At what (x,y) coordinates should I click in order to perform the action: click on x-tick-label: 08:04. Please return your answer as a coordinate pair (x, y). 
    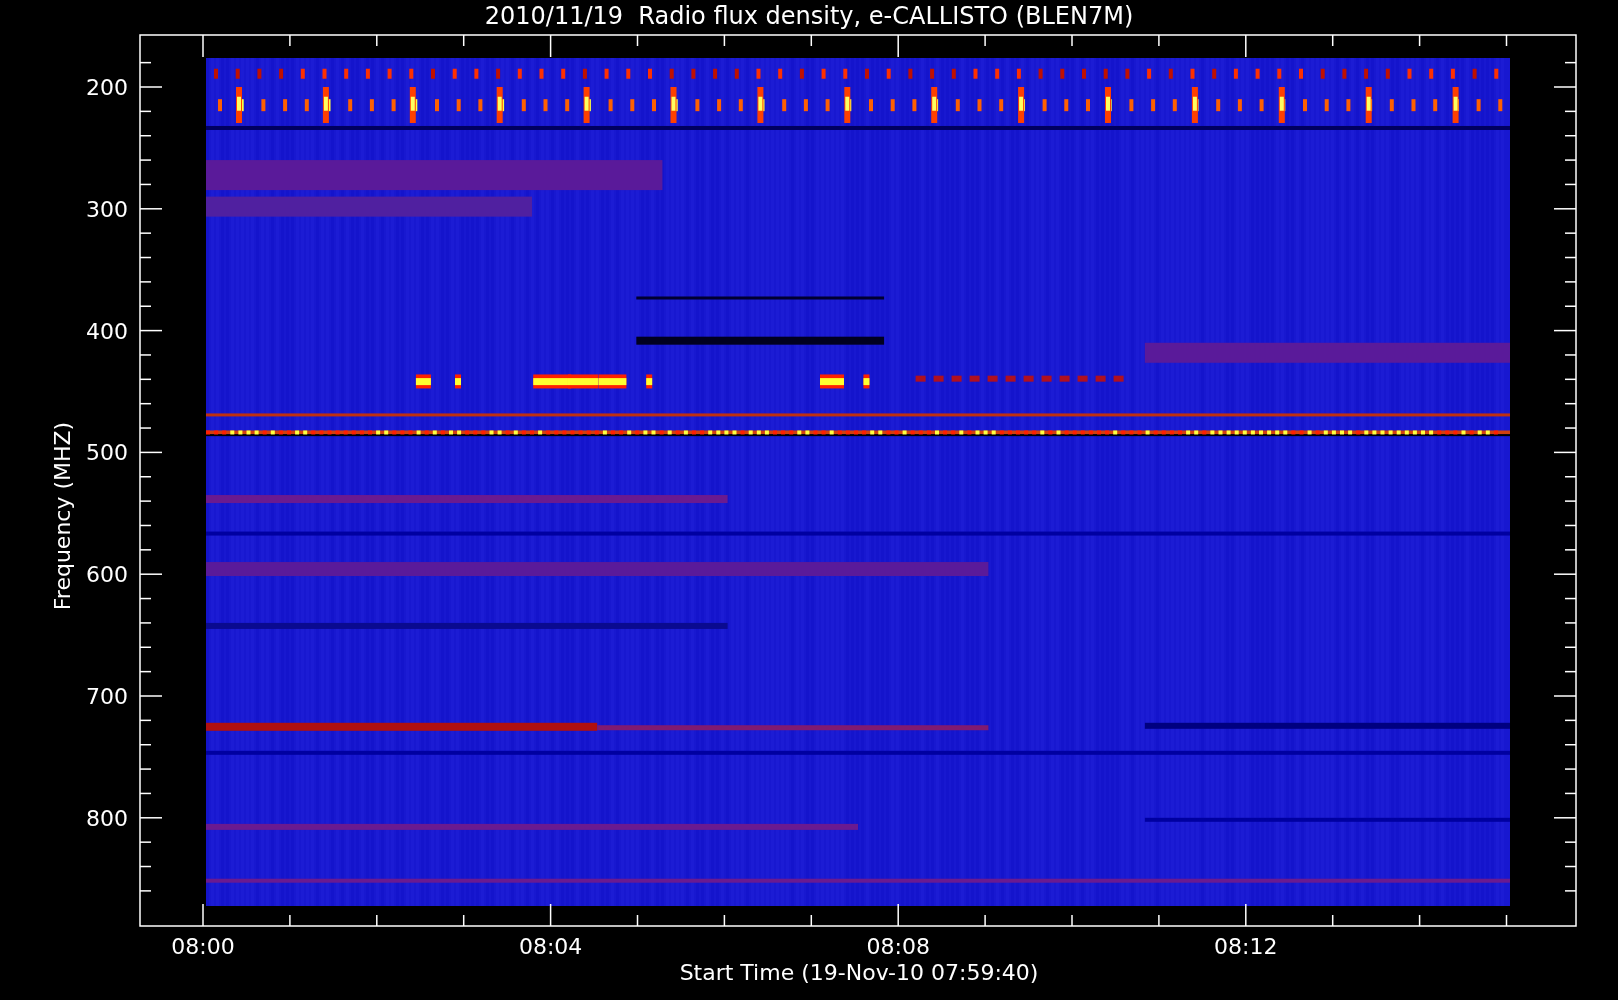
    Looking at the image, I should click on (550, 946).